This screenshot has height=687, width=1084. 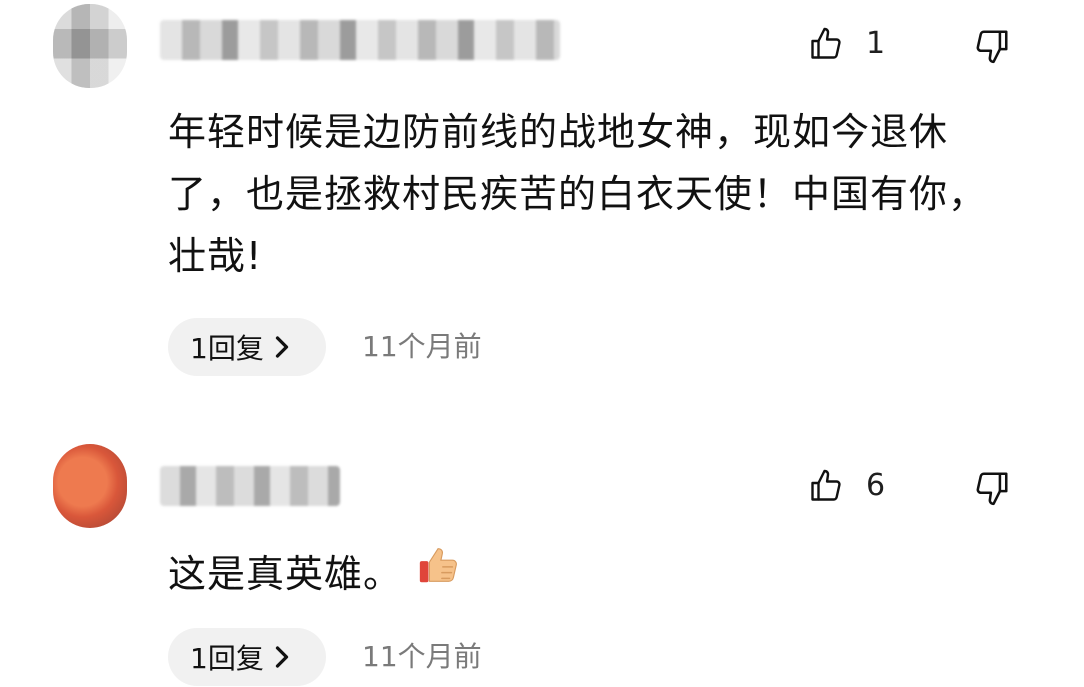 I want to click on like-count: 1, so click(x=876, y=43).